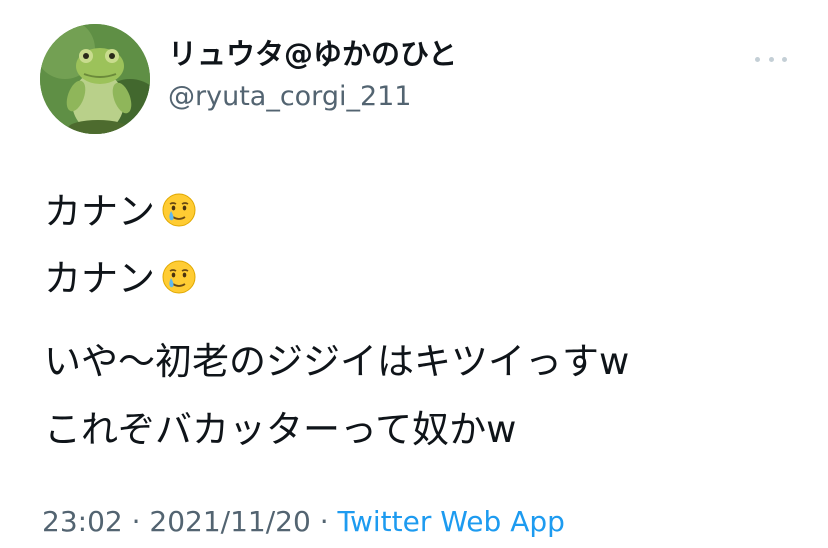 The height and width of the screenshot is (548, 828). What do you see at coordinates (312, 54) in the screenshot?
I see `display-name: リュウタ@ゆかのひと` at bounding box center [312, 54].